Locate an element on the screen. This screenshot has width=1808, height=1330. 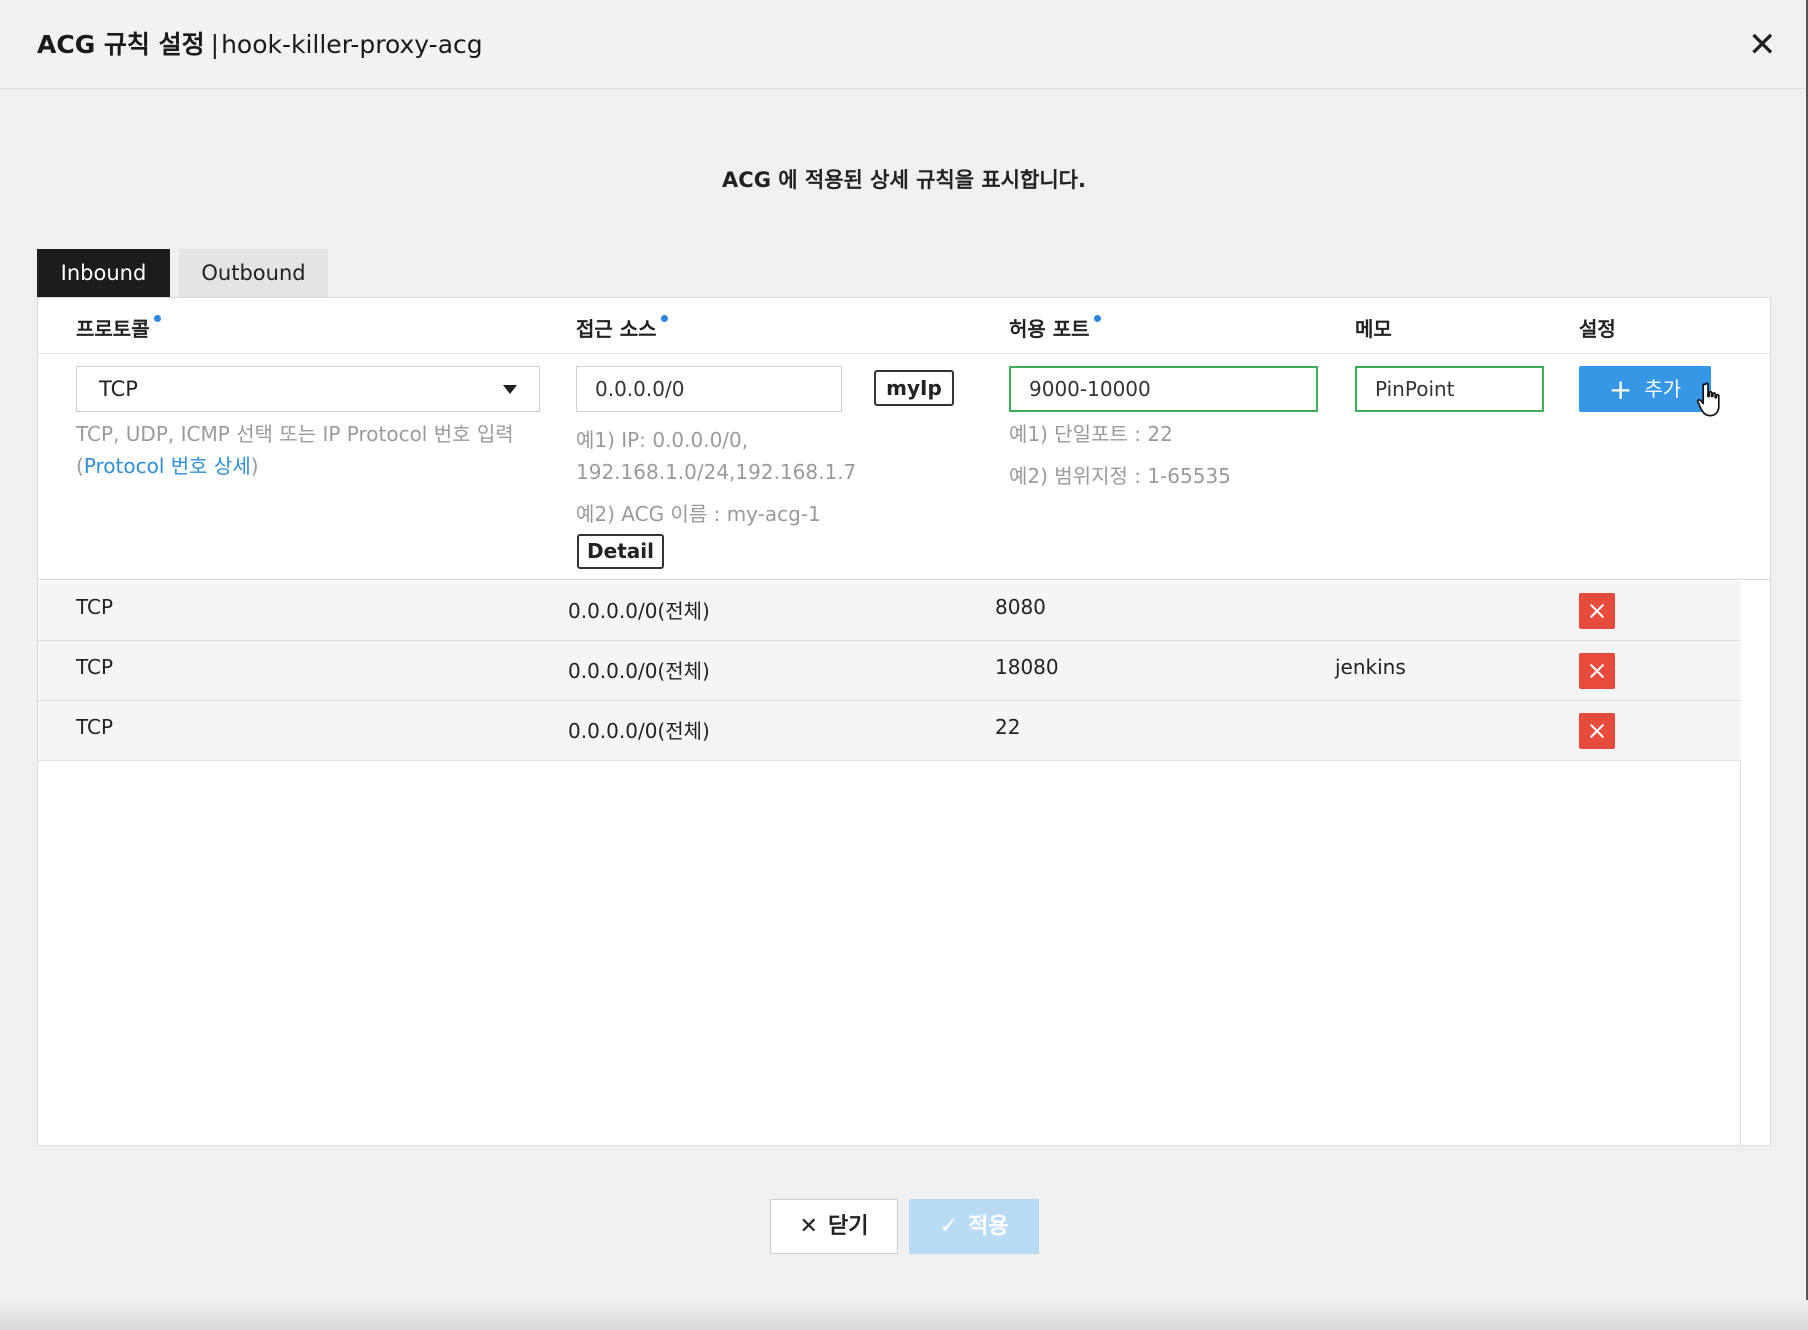
port-hint-example1: 예1) 단일포트 : 22 is located at coordinates (1091, 434).